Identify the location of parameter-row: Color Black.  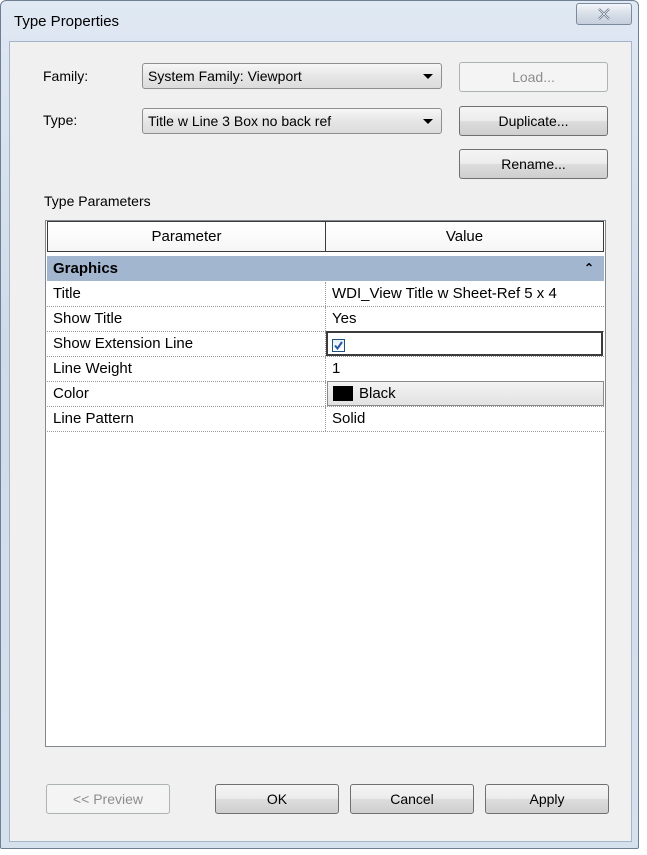
(325, 394).